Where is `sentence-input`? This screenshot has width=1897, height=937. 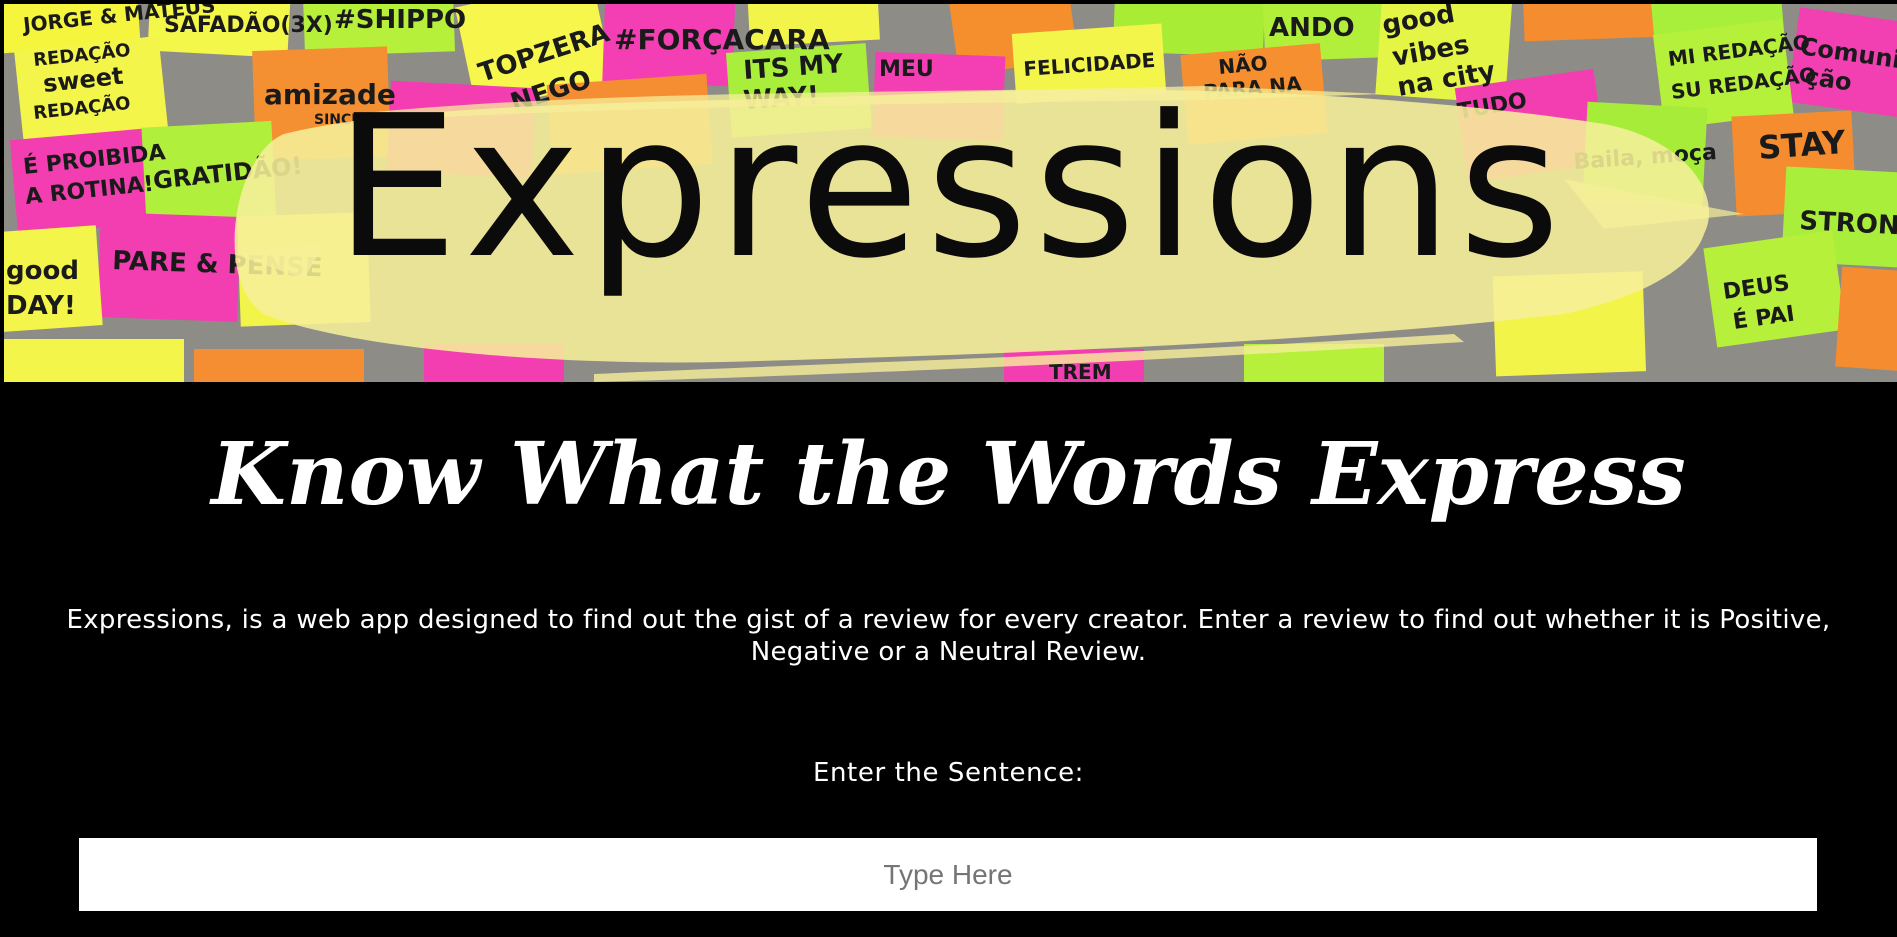
sentence-input is located at coordinates (948, 874).